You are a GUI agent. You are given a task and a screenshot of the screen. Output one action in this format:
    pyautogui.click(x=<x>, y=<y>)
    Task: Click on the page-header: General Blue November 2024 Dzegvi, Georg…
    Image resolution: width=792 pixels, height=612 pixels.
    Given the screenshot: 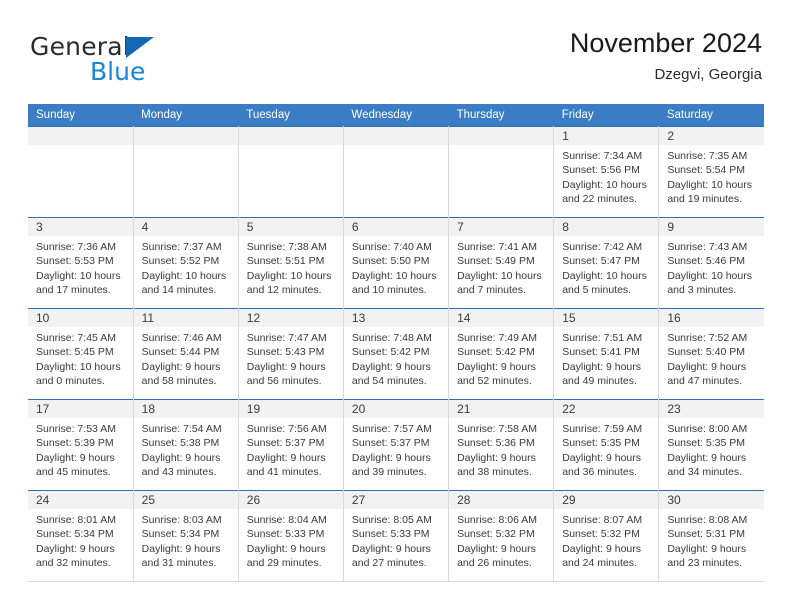 What is the action you would take?
    pyautogui.click(x=396, y=61)
    